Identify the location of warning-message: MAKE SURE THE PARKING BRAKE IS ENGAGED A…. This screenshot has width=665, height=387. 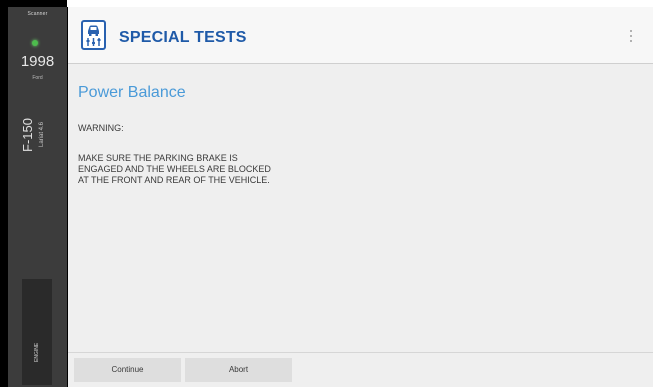
(174, 169).